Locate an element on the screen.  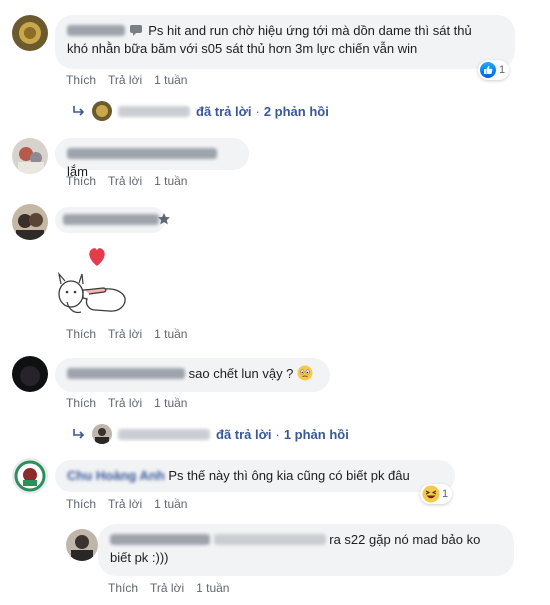
heart-sticker is located at coordinates (94, 281).